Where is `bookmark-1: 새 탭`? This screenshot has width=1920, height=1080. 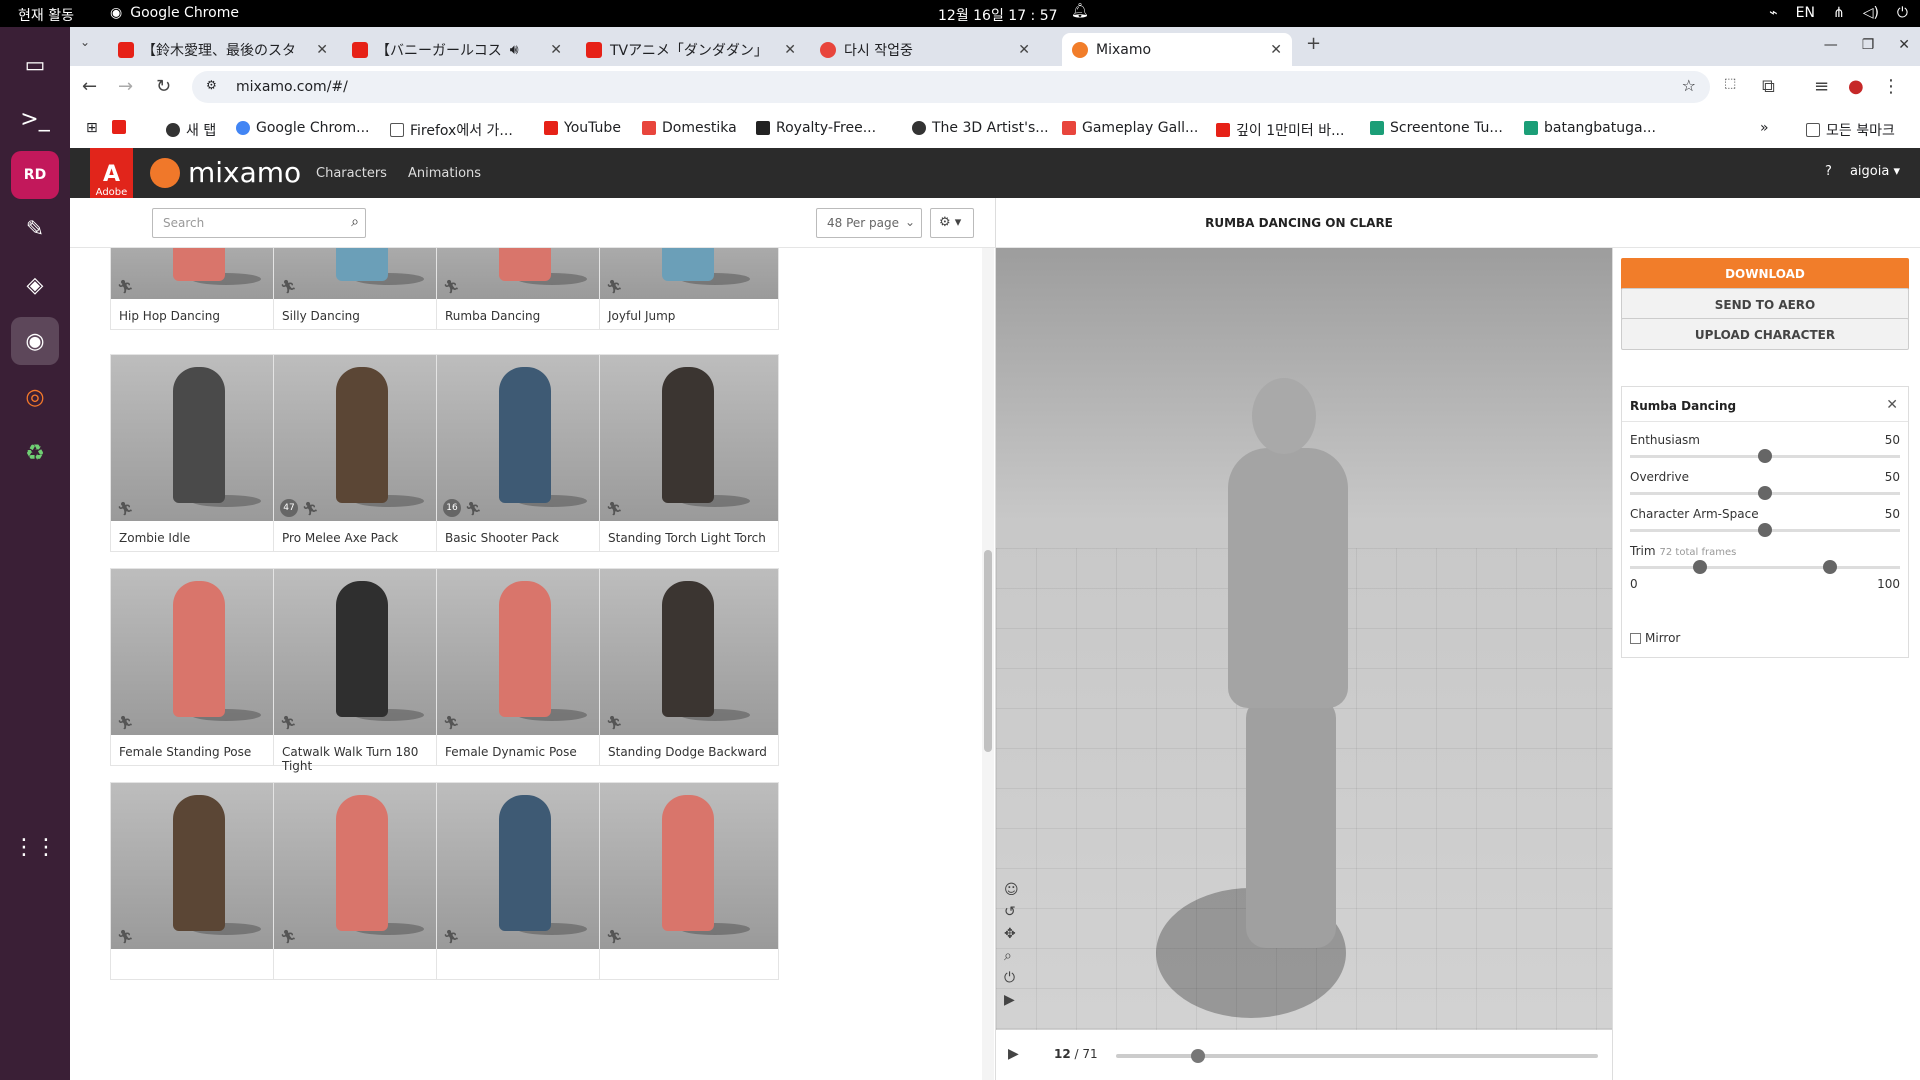
bookmark-1: 새 탭 is located at coordinates (191, 130).